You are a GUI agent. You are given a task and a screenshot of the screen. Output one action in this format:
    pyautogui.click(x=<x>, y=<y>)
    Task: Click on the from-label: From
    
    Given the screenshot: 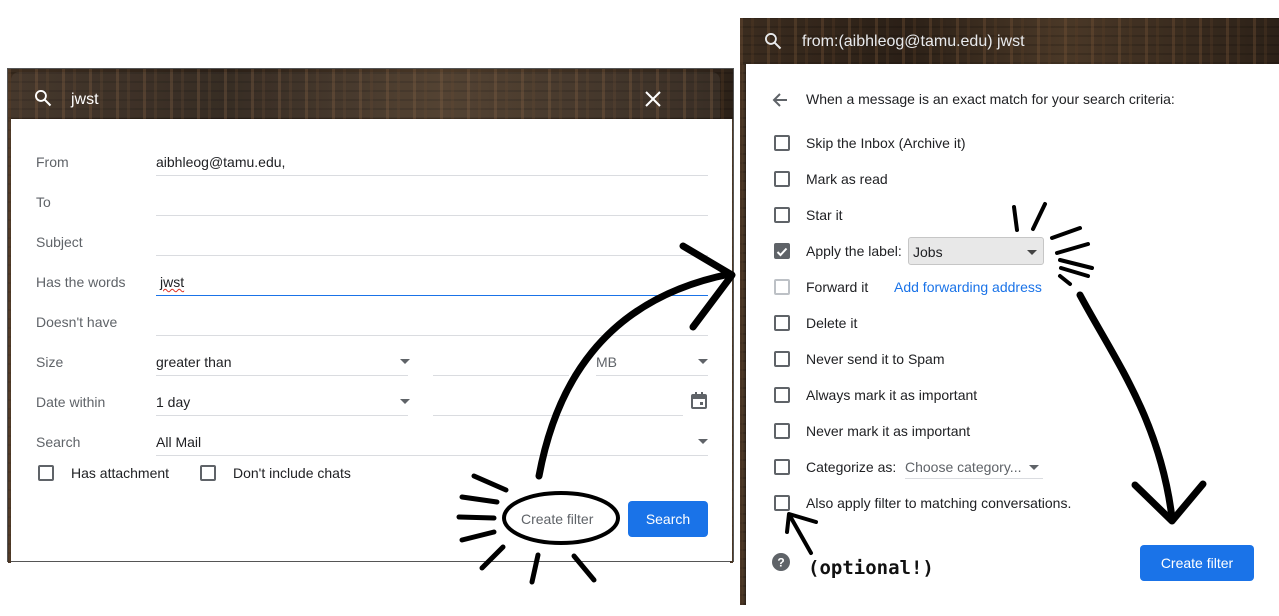 What is the action you would take?
    pyautogui.click(x=52, y=162)
    